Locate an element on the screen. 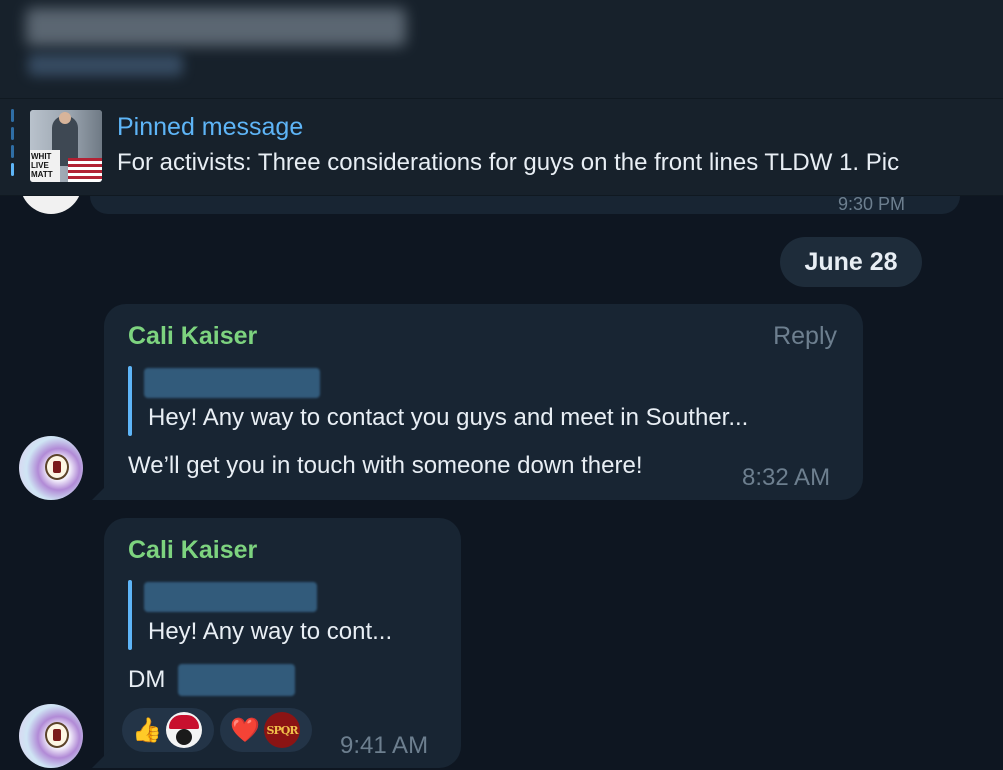 This screenshot has height=770, width=1003. thumbs-up-icon: 👍 is located at coordinates (147, 730).